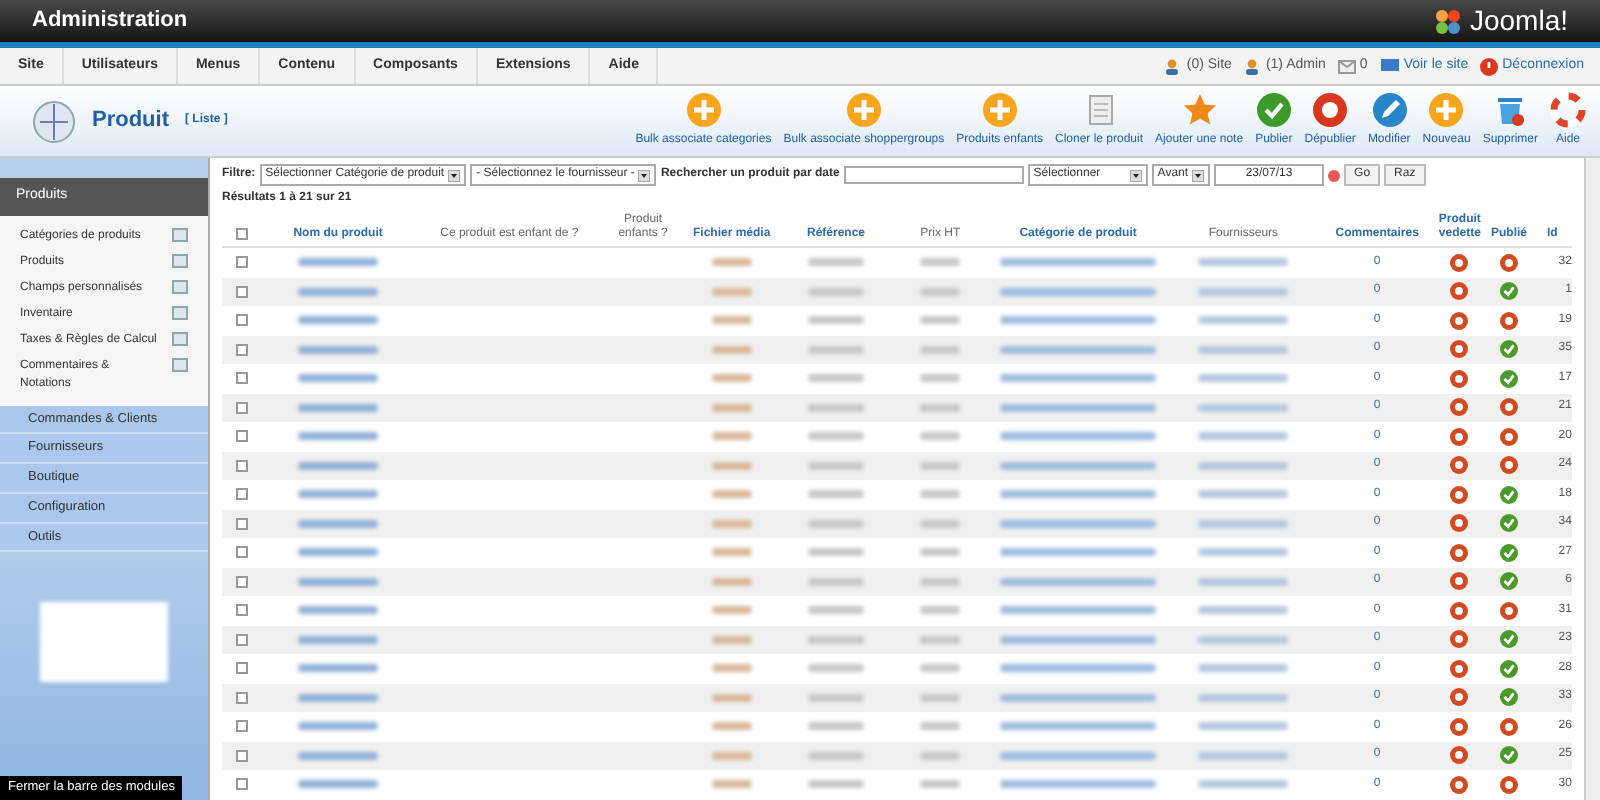 The width and height of the screenshot is (1600, 800). I want to click on mail-icon, so click(1346, 66).